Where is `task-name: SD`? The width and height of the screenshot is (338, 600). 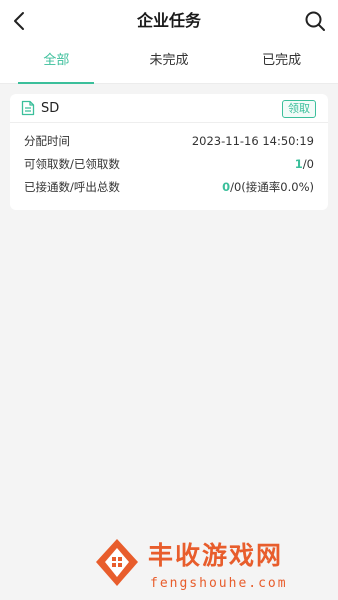
task-name: SD is located at coordinates (50, 108).